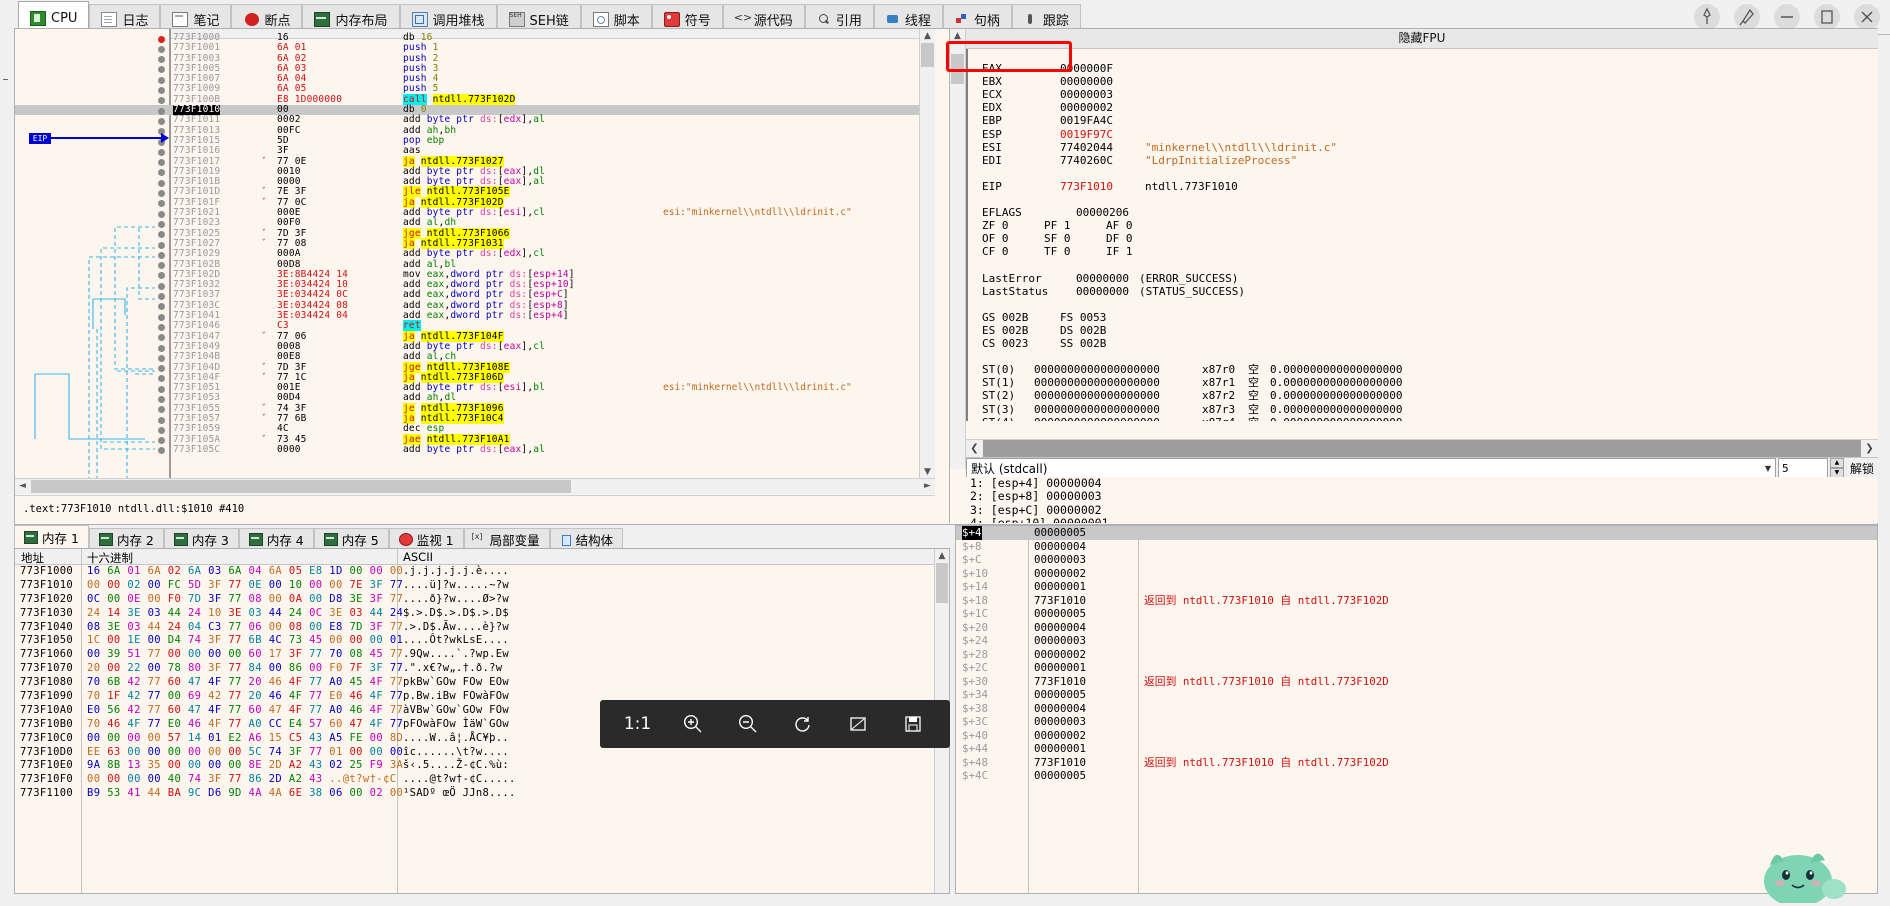 Image resolution: width=1890 pixels, height=906 pixels. I want to click on close-icon, so click(1867, 17).